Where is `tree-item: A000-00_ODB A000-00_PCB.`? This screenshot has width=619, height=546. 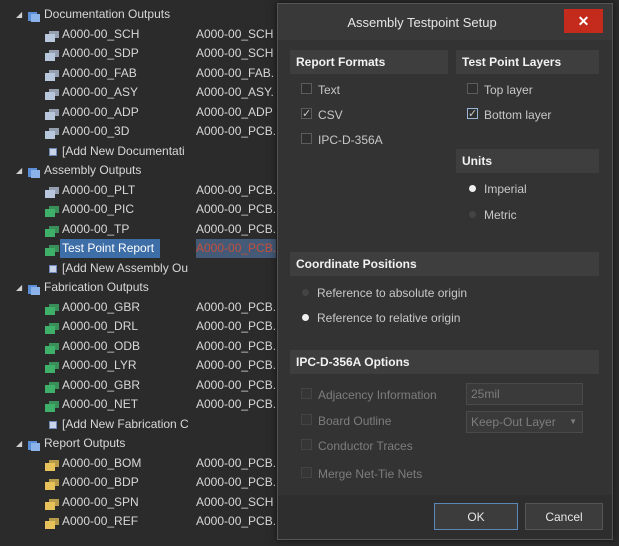 tree-item: A000-00_ODB A000-00_PCB. is located at coordinates (150, 346).